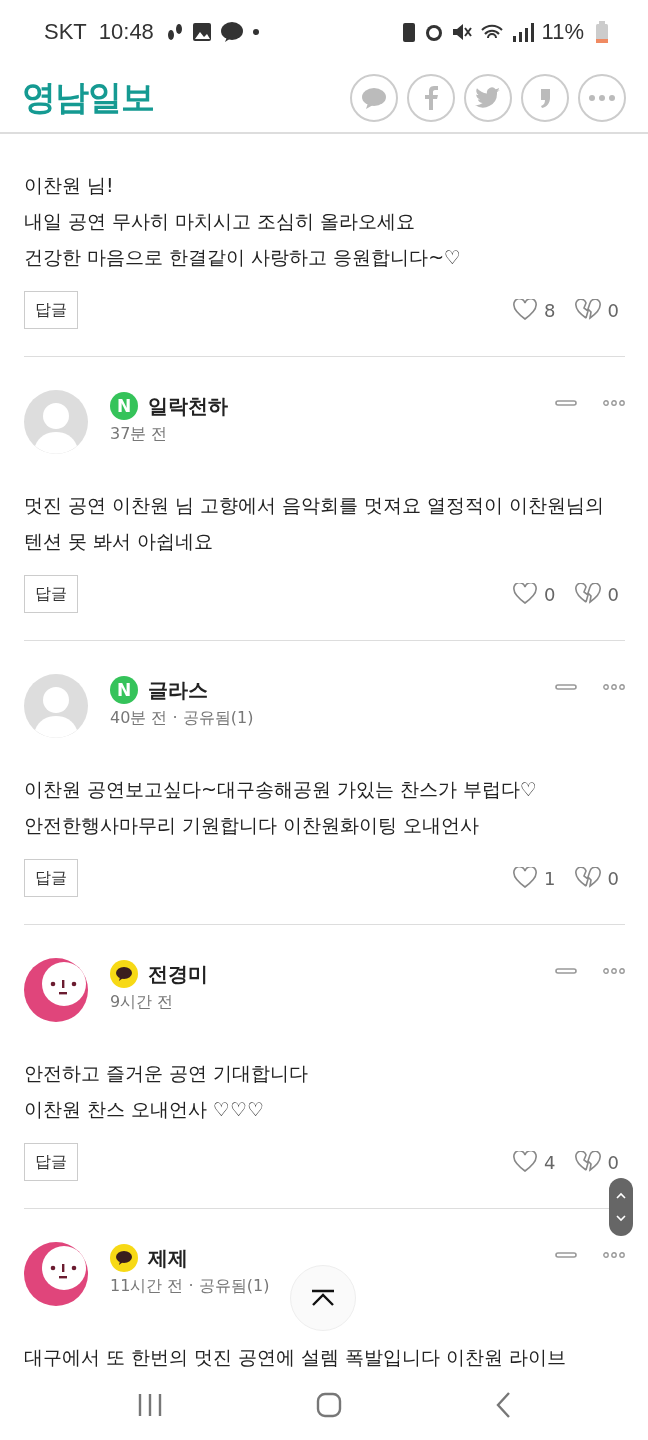 This screenshot has height=1440, width=648. I want to click on user-name: 전경미, so click(178, 974).